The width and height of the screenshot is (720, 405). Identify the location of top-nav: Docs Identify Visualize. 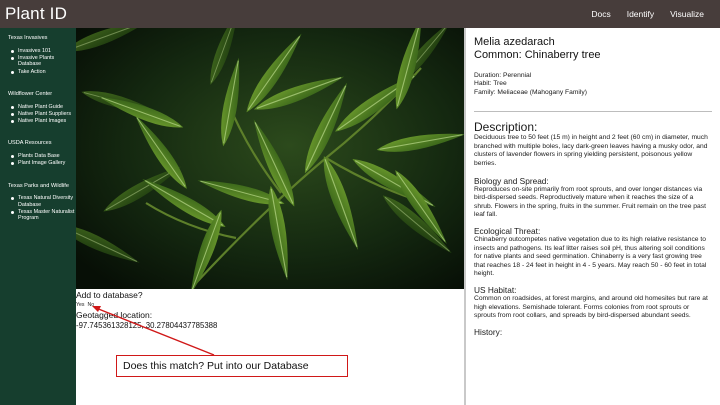
(651, 14).